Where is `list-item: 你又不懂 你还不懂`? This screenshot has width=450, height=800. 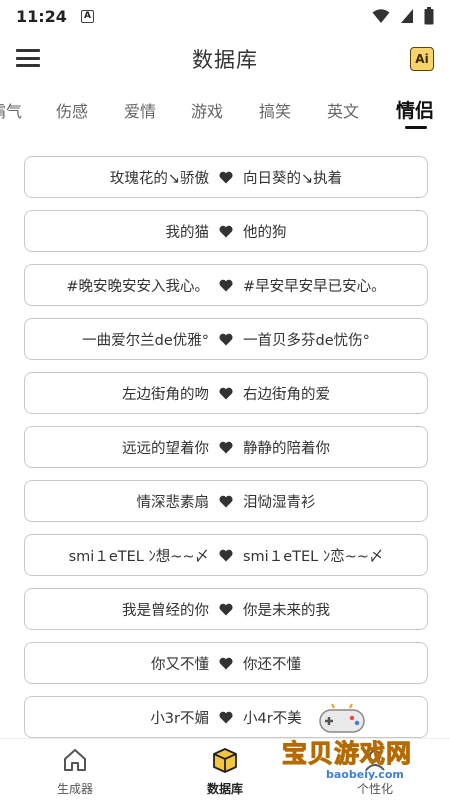 list-item: 你又不懂 你还不懂 is located at coordinates (226, 663).